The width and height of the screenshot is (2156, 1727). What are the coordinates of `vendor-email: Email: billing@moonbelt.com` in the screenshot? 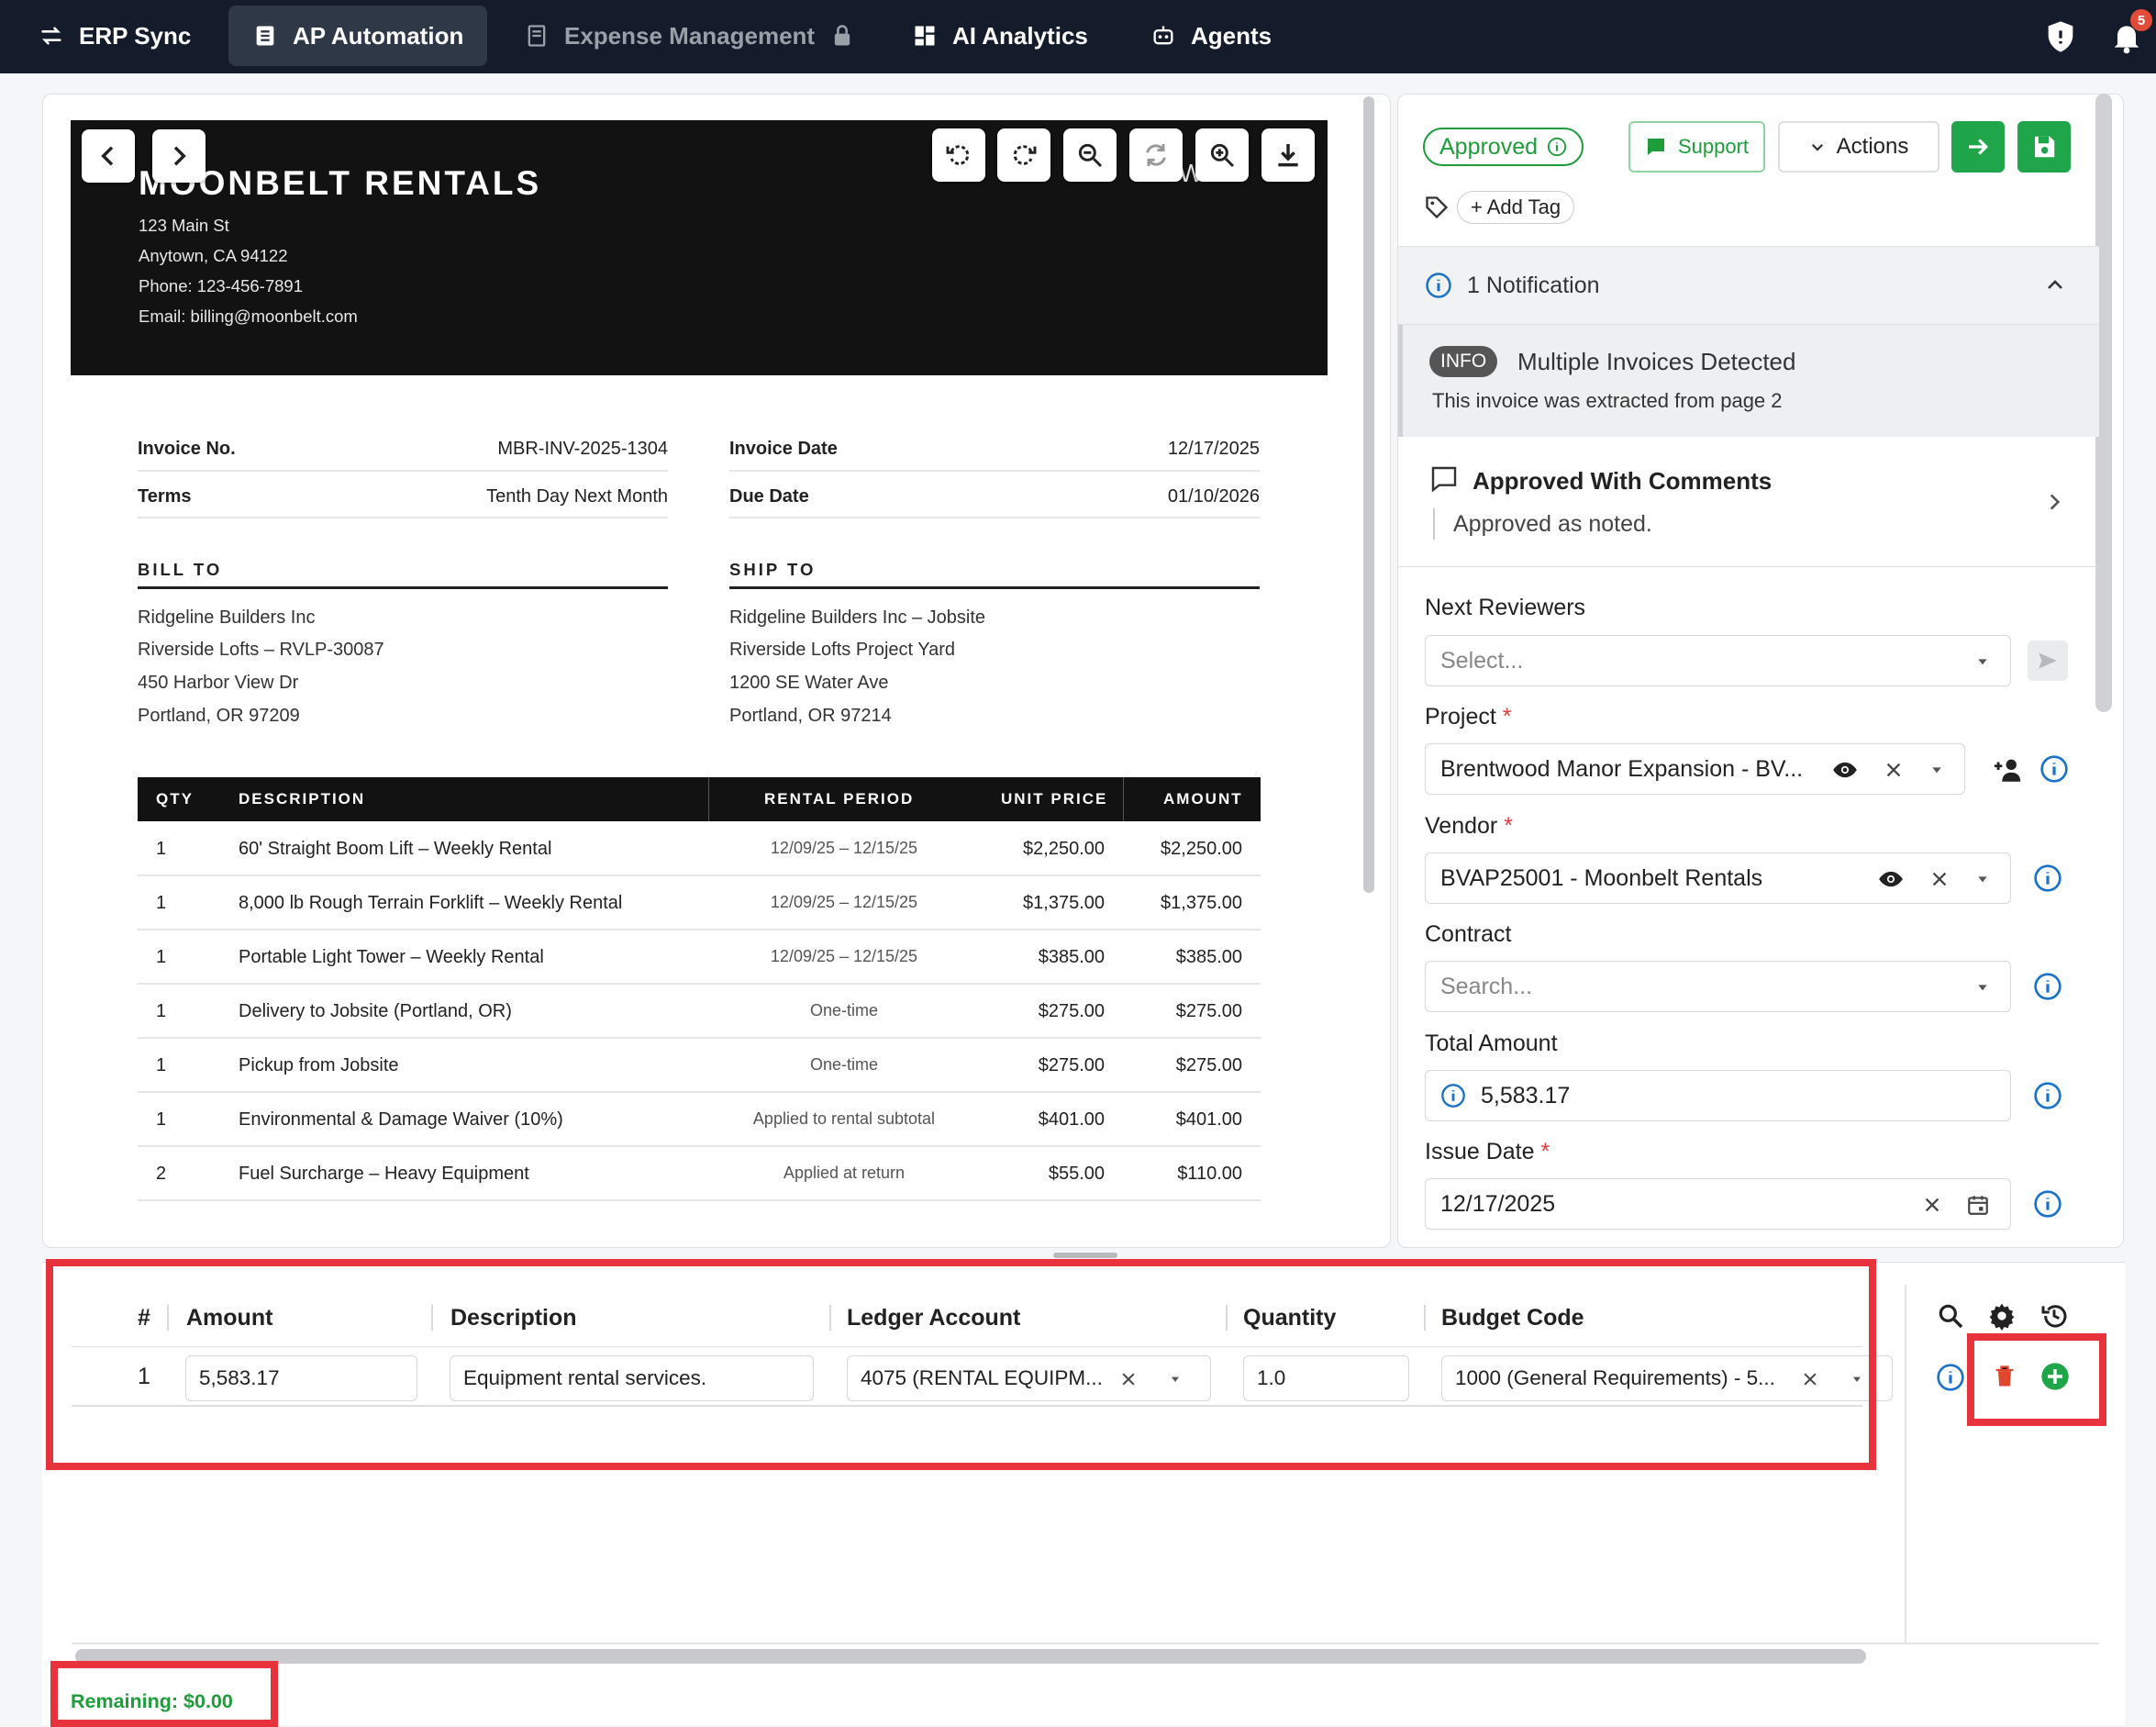 It's located at (249, 316).